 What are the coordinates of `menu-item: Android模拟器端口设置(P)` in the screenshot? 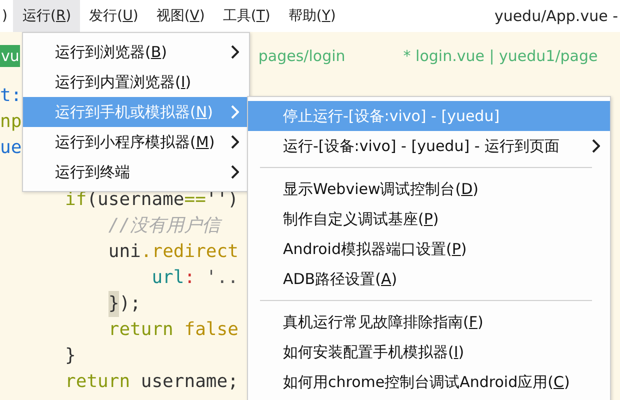 It's located at (429, 249).